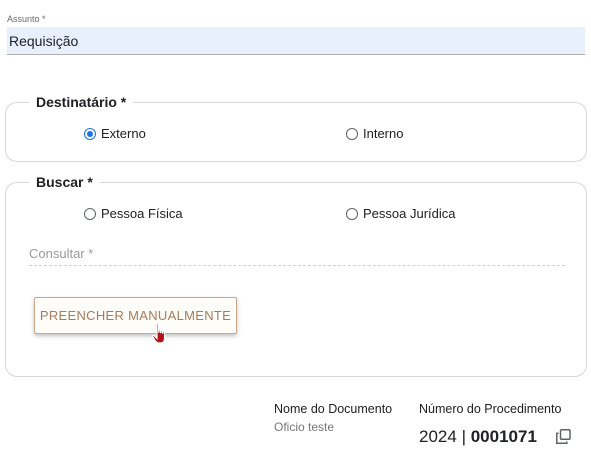 The image size is (591, 458). I want to click on radio-pessoa-juridica-circle, so click(352, 213).